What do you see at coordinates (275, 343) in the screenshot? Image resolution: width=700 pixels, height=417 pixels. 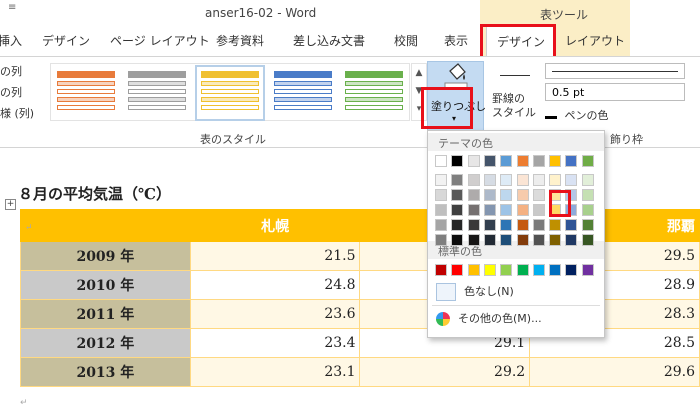 I see `data-cell: 23.4` at bounding box center [275, 343].